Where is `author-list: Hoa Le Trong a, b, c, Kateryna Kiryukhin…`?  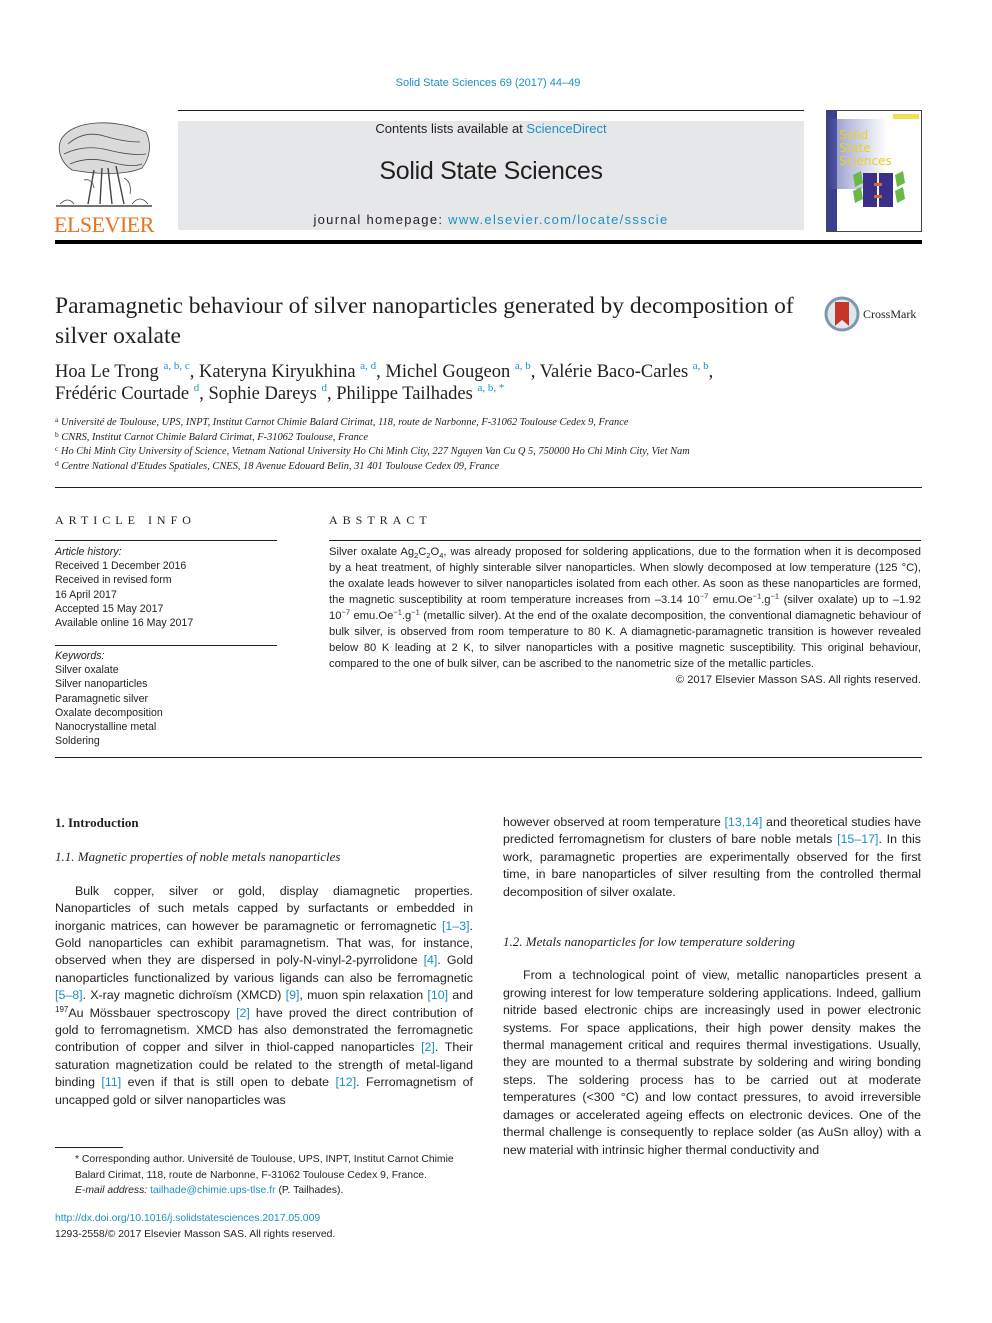
author-list: Hoa Le Trong a, b, c, Kateryna Kiryukhin… is located at coordinates (384, 382).